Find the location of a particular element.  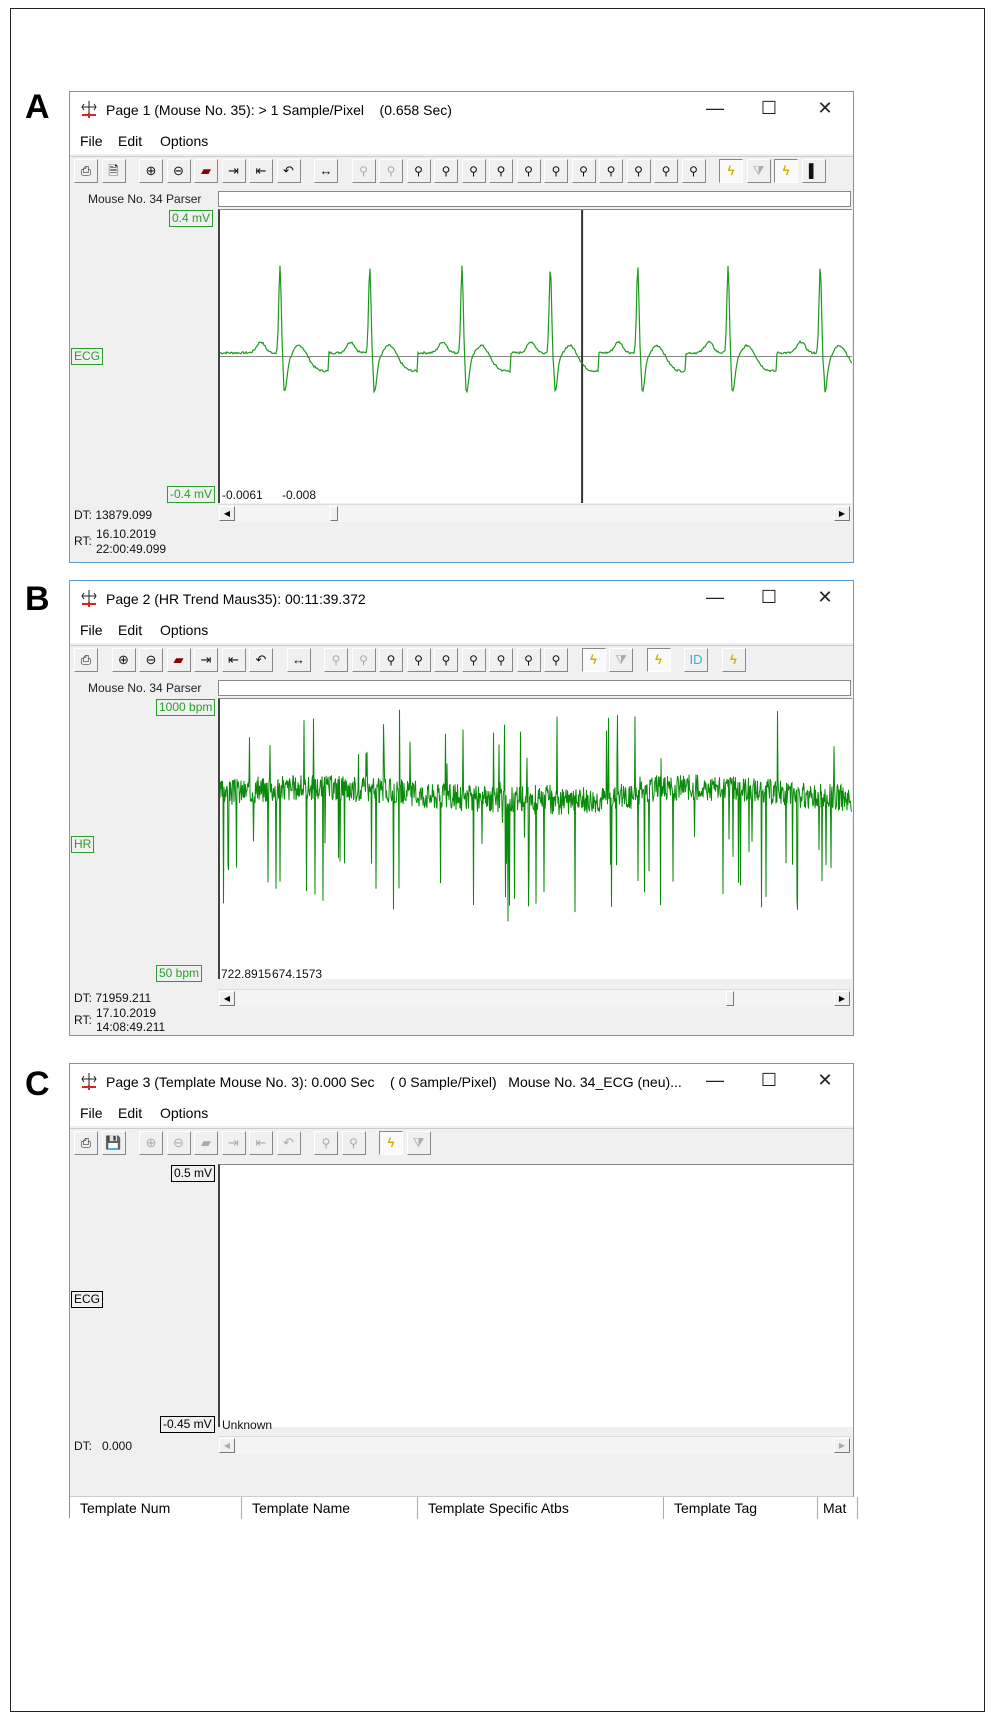

ecg-plot is located at coordinates (535, 356).